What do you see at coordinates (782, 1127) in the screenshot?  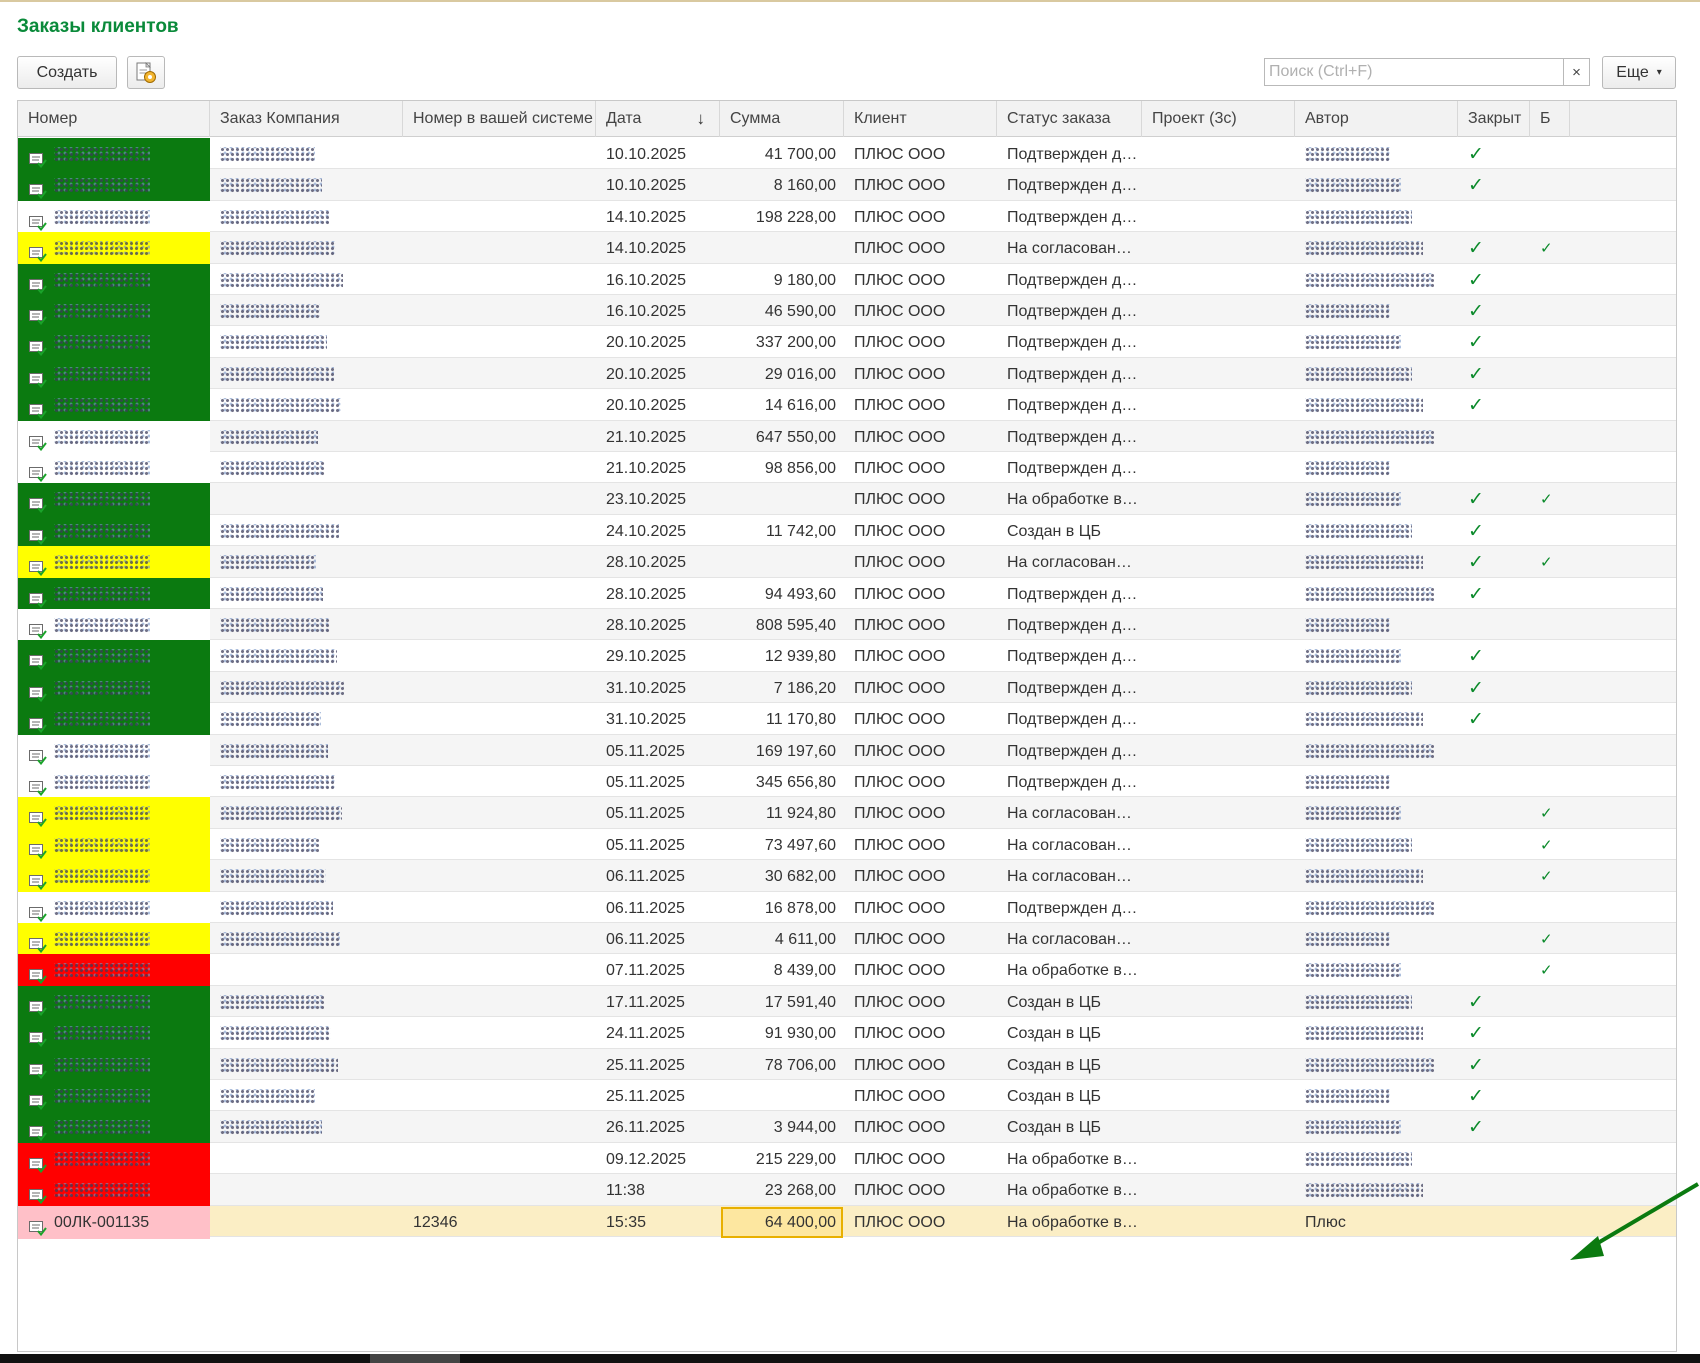 I see `cell-sum: 3 944,00` at bounding box center [782, 1127].